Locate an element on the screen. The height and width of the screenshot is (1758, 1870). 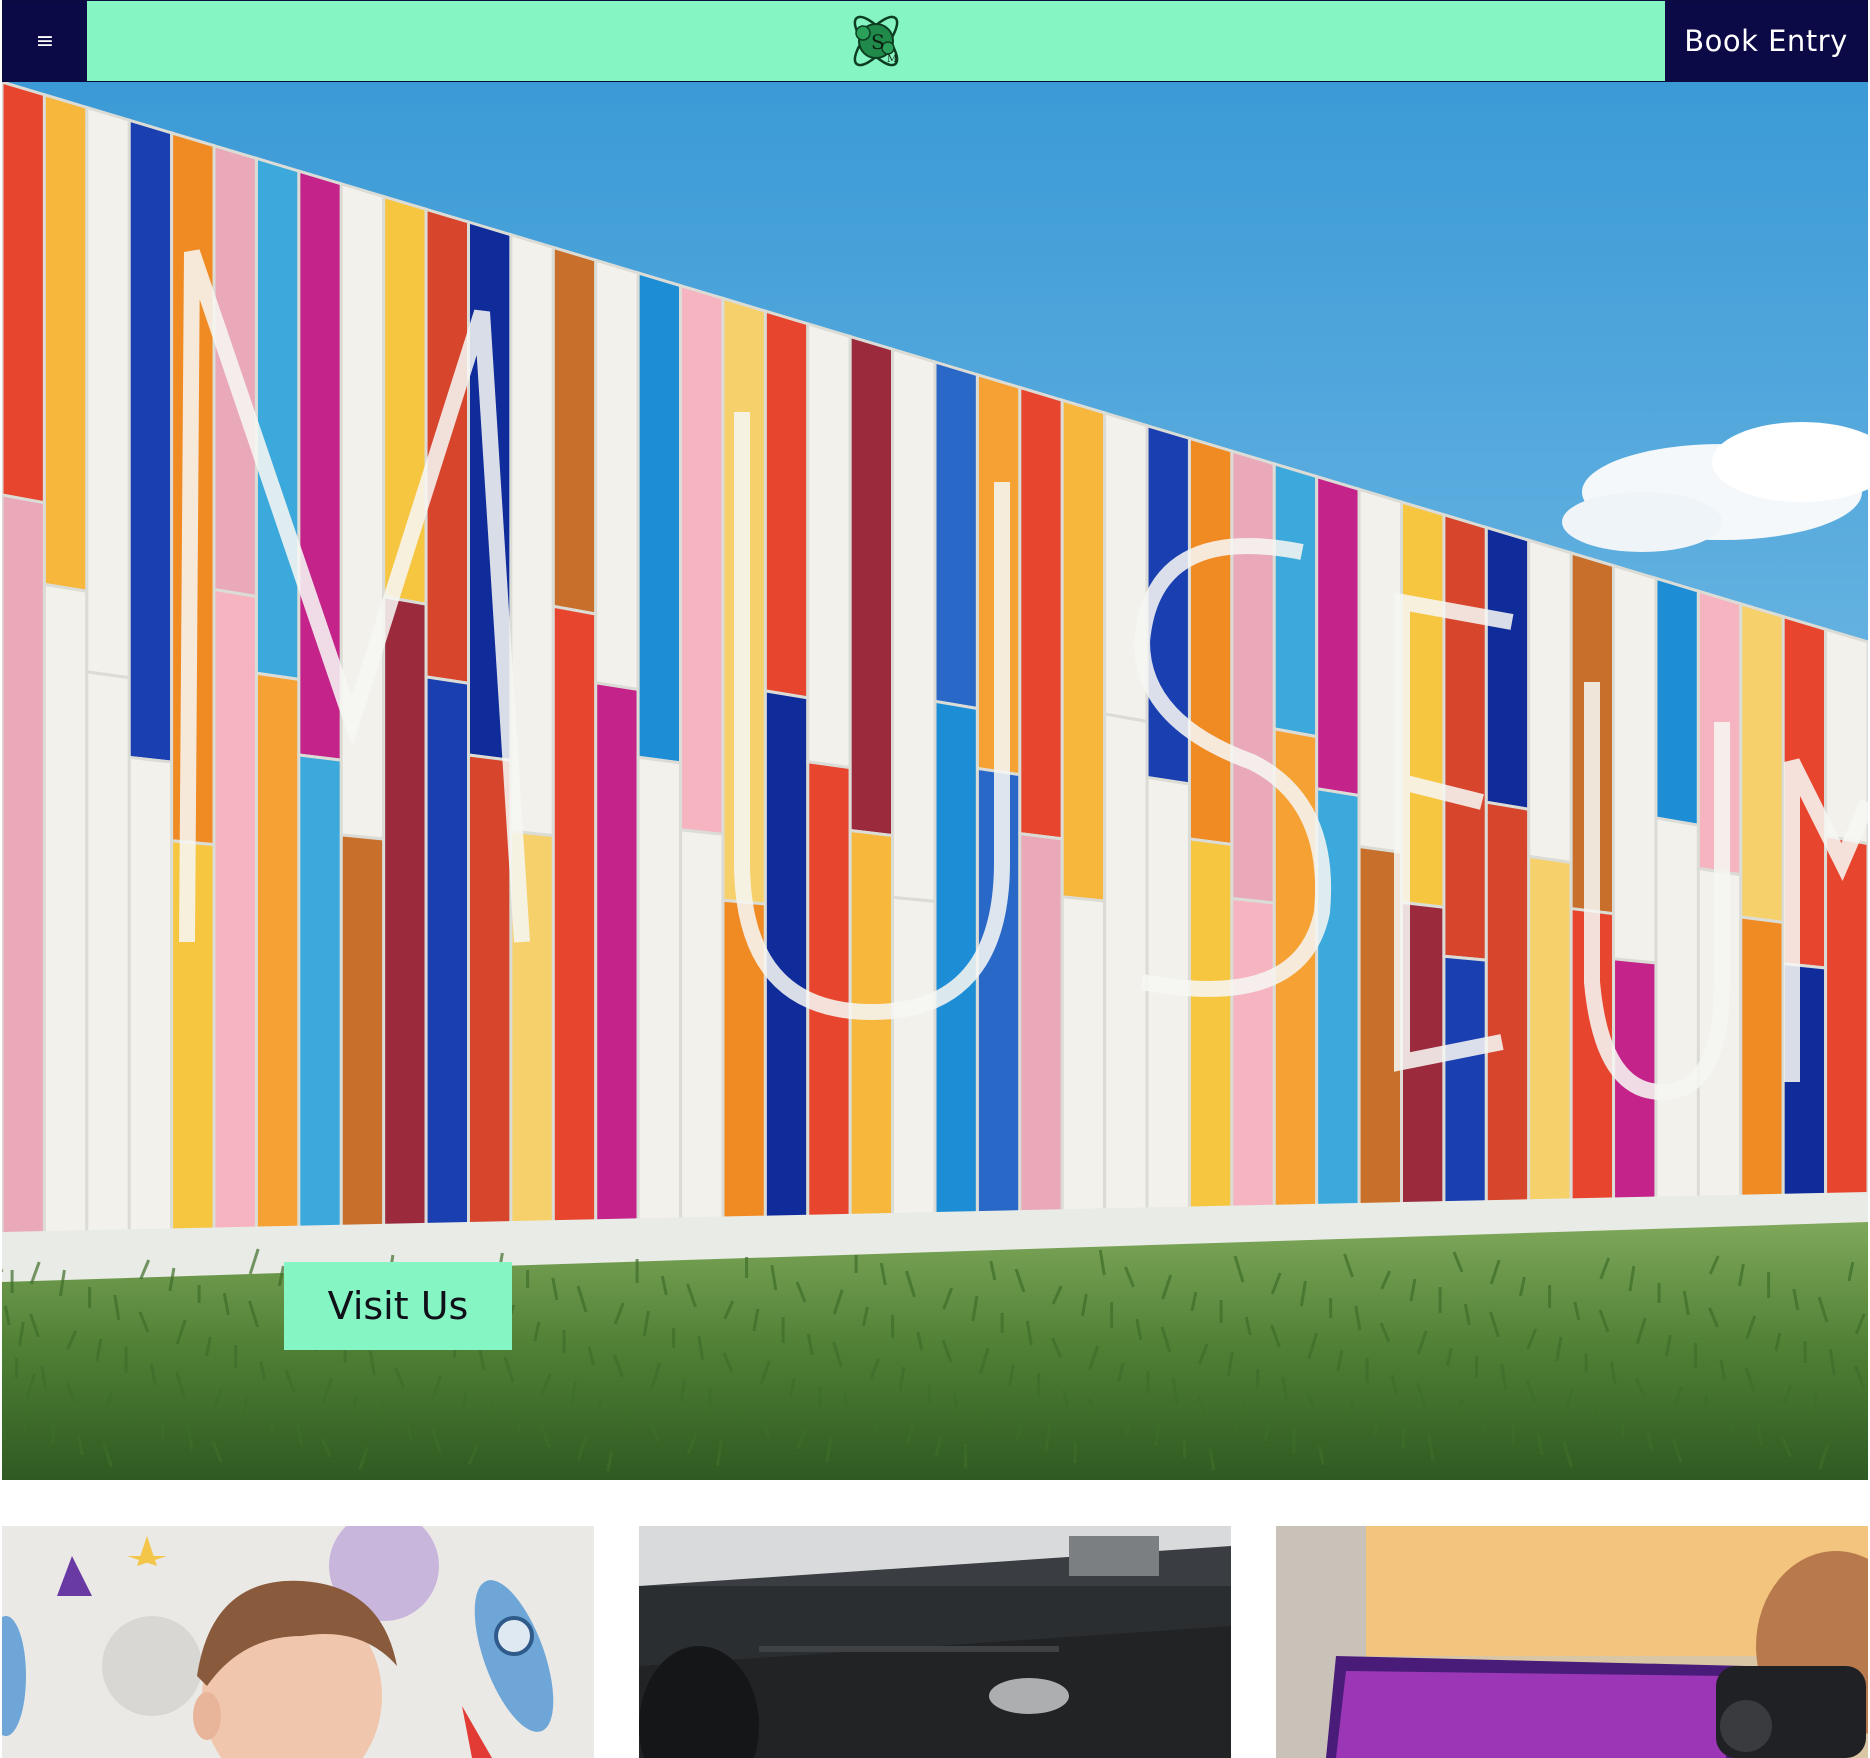
top-header: ≡ S M Book Entry is located at coordinates (935, 41).